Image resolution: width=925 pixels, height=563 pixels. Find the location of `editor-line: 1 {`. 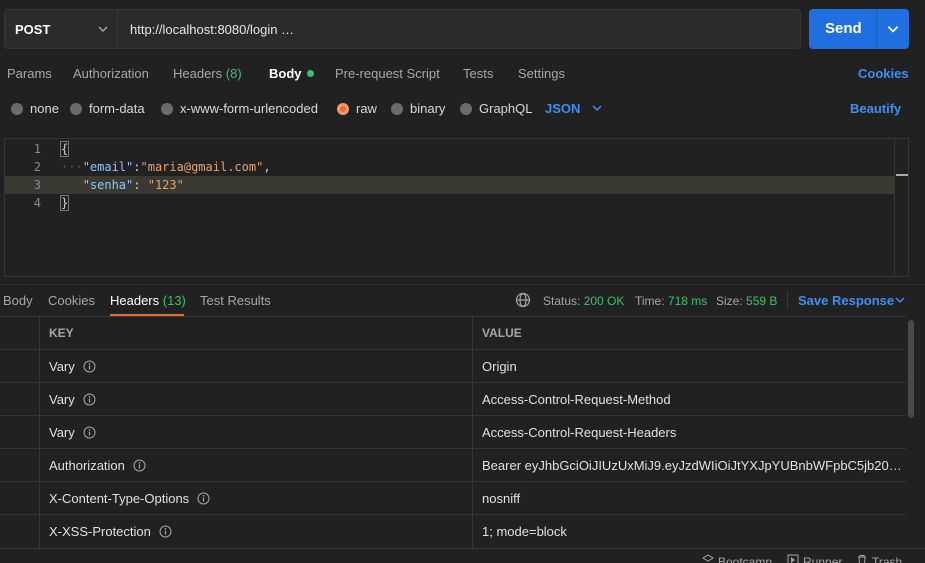

editor-line: 1 { is located at coordinates (450, 149).